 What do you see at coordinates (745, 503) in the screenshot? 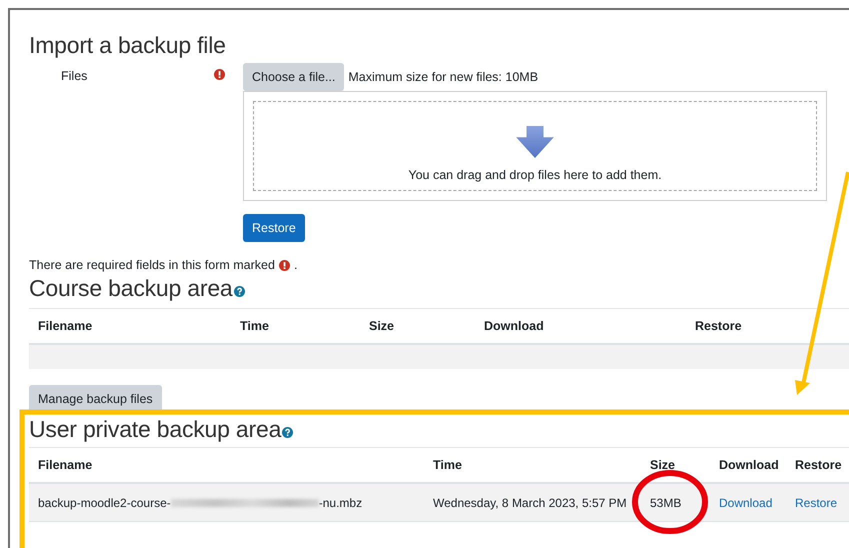
I see `download-link: Download` at bounding box center [745, 503].